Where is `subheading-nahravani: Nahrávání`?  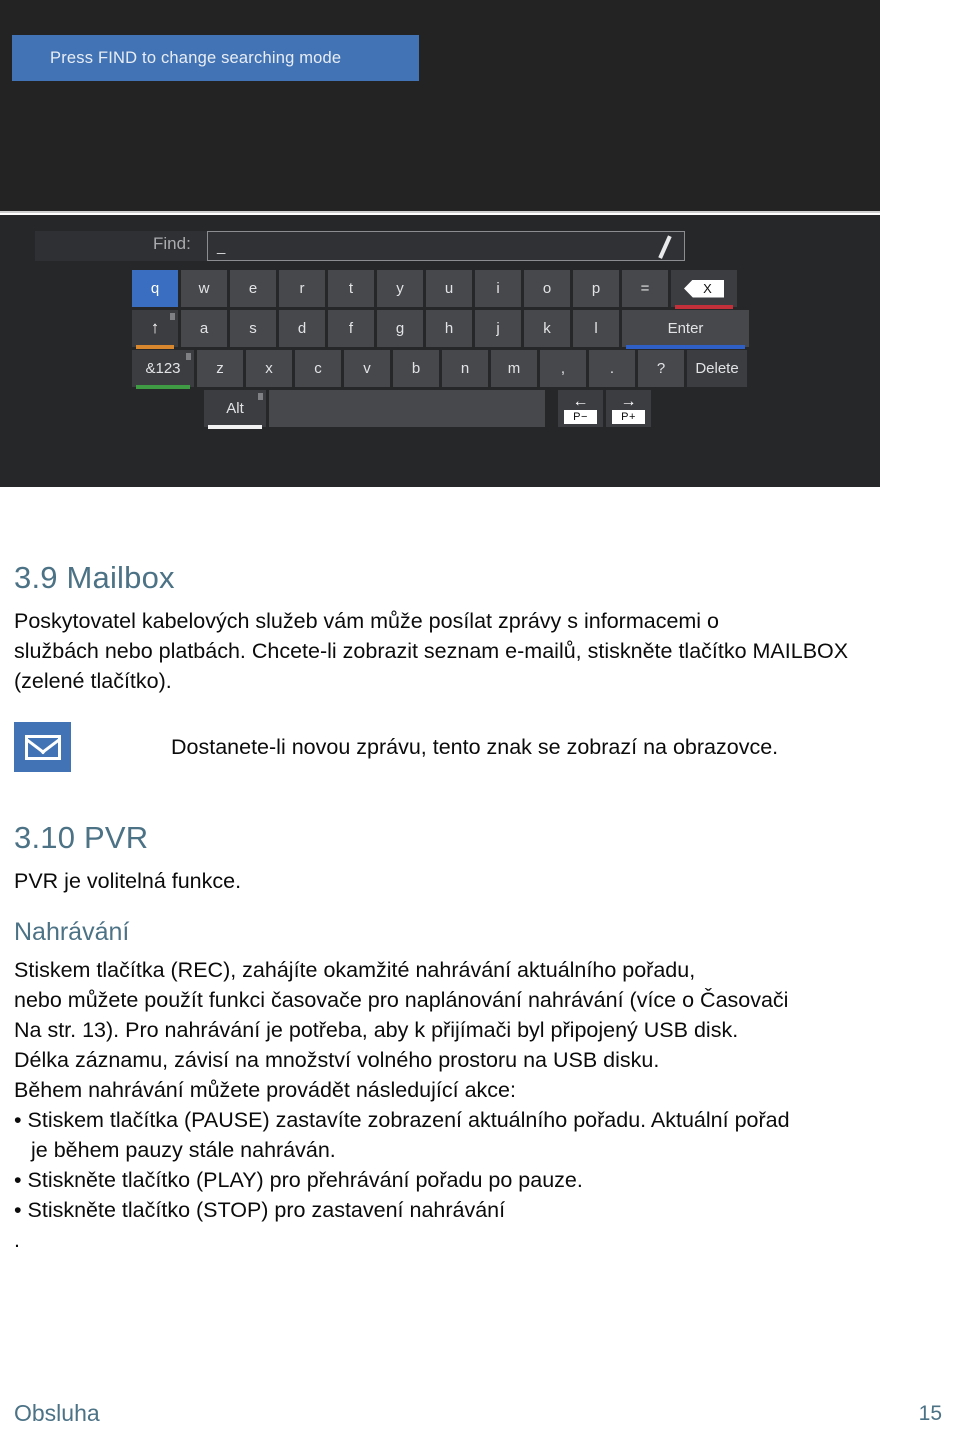
subheading-nahravani: Nahrávání is located at coordinates (72, 932).